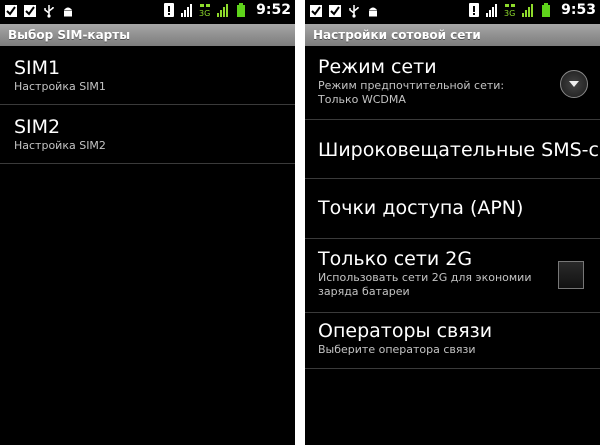 The width and height of the screenshot is (600, 445). I want to click on network-mode-summary-line2: Только WCDMA, so click(362, 99).